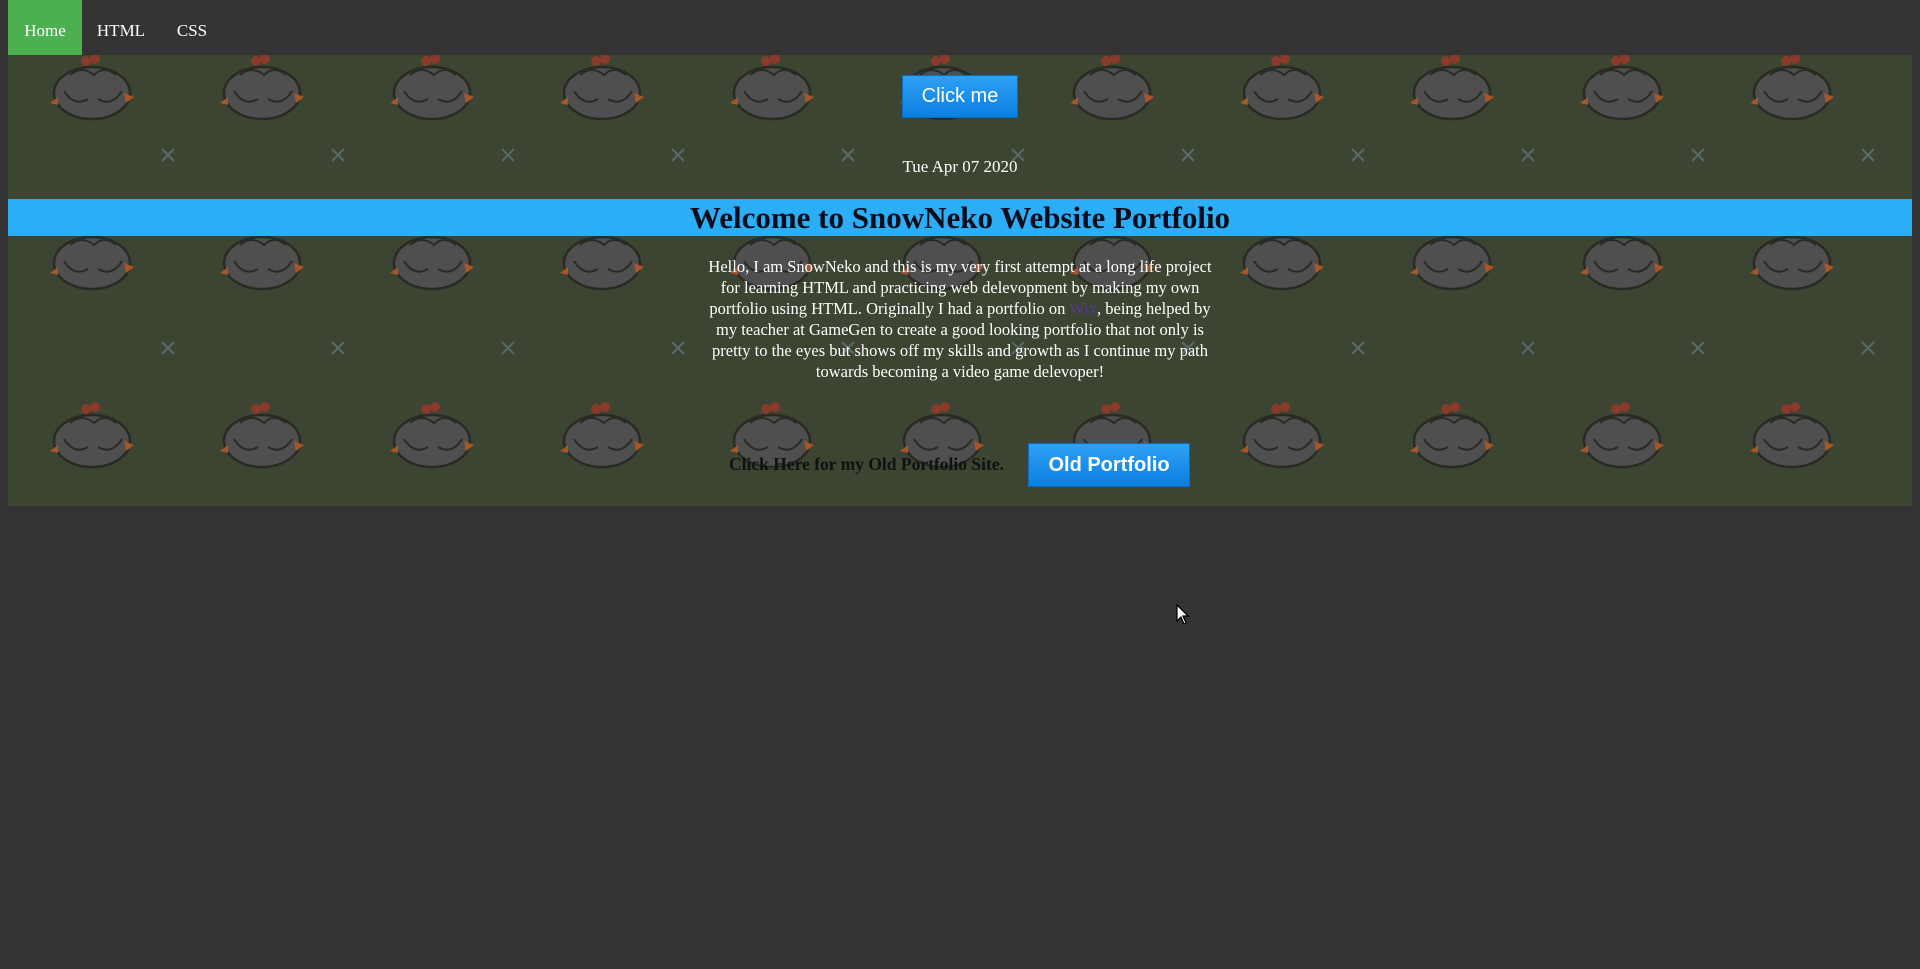 The width and height of the screenshot is (1920, 969). Describe the element at coordinates (960, 96) in the screenshot. I see `click-me-button: Click me` at that location.